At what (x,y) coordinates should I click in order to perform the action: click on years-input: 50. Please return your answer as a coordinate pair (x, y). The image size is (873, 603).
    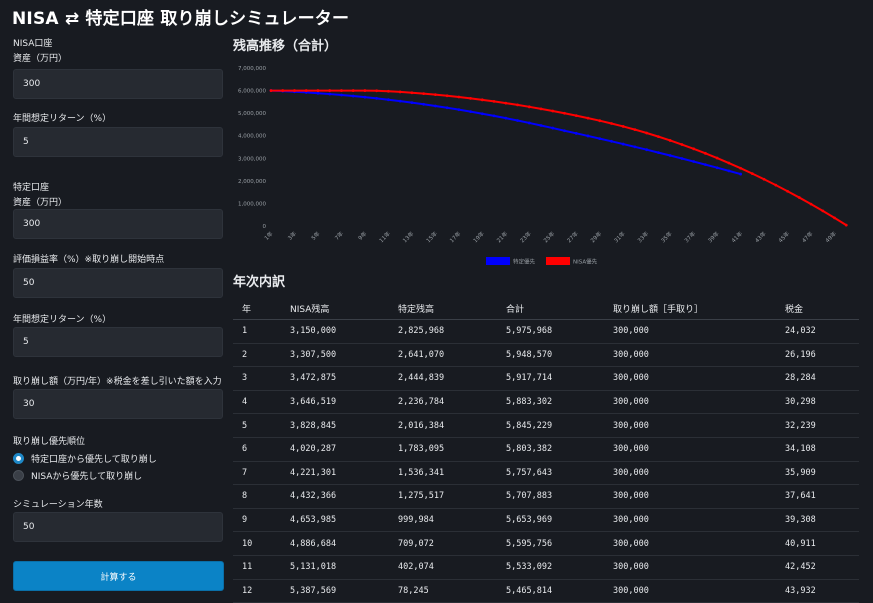
    Looking at the image, I should click on (118, 527).